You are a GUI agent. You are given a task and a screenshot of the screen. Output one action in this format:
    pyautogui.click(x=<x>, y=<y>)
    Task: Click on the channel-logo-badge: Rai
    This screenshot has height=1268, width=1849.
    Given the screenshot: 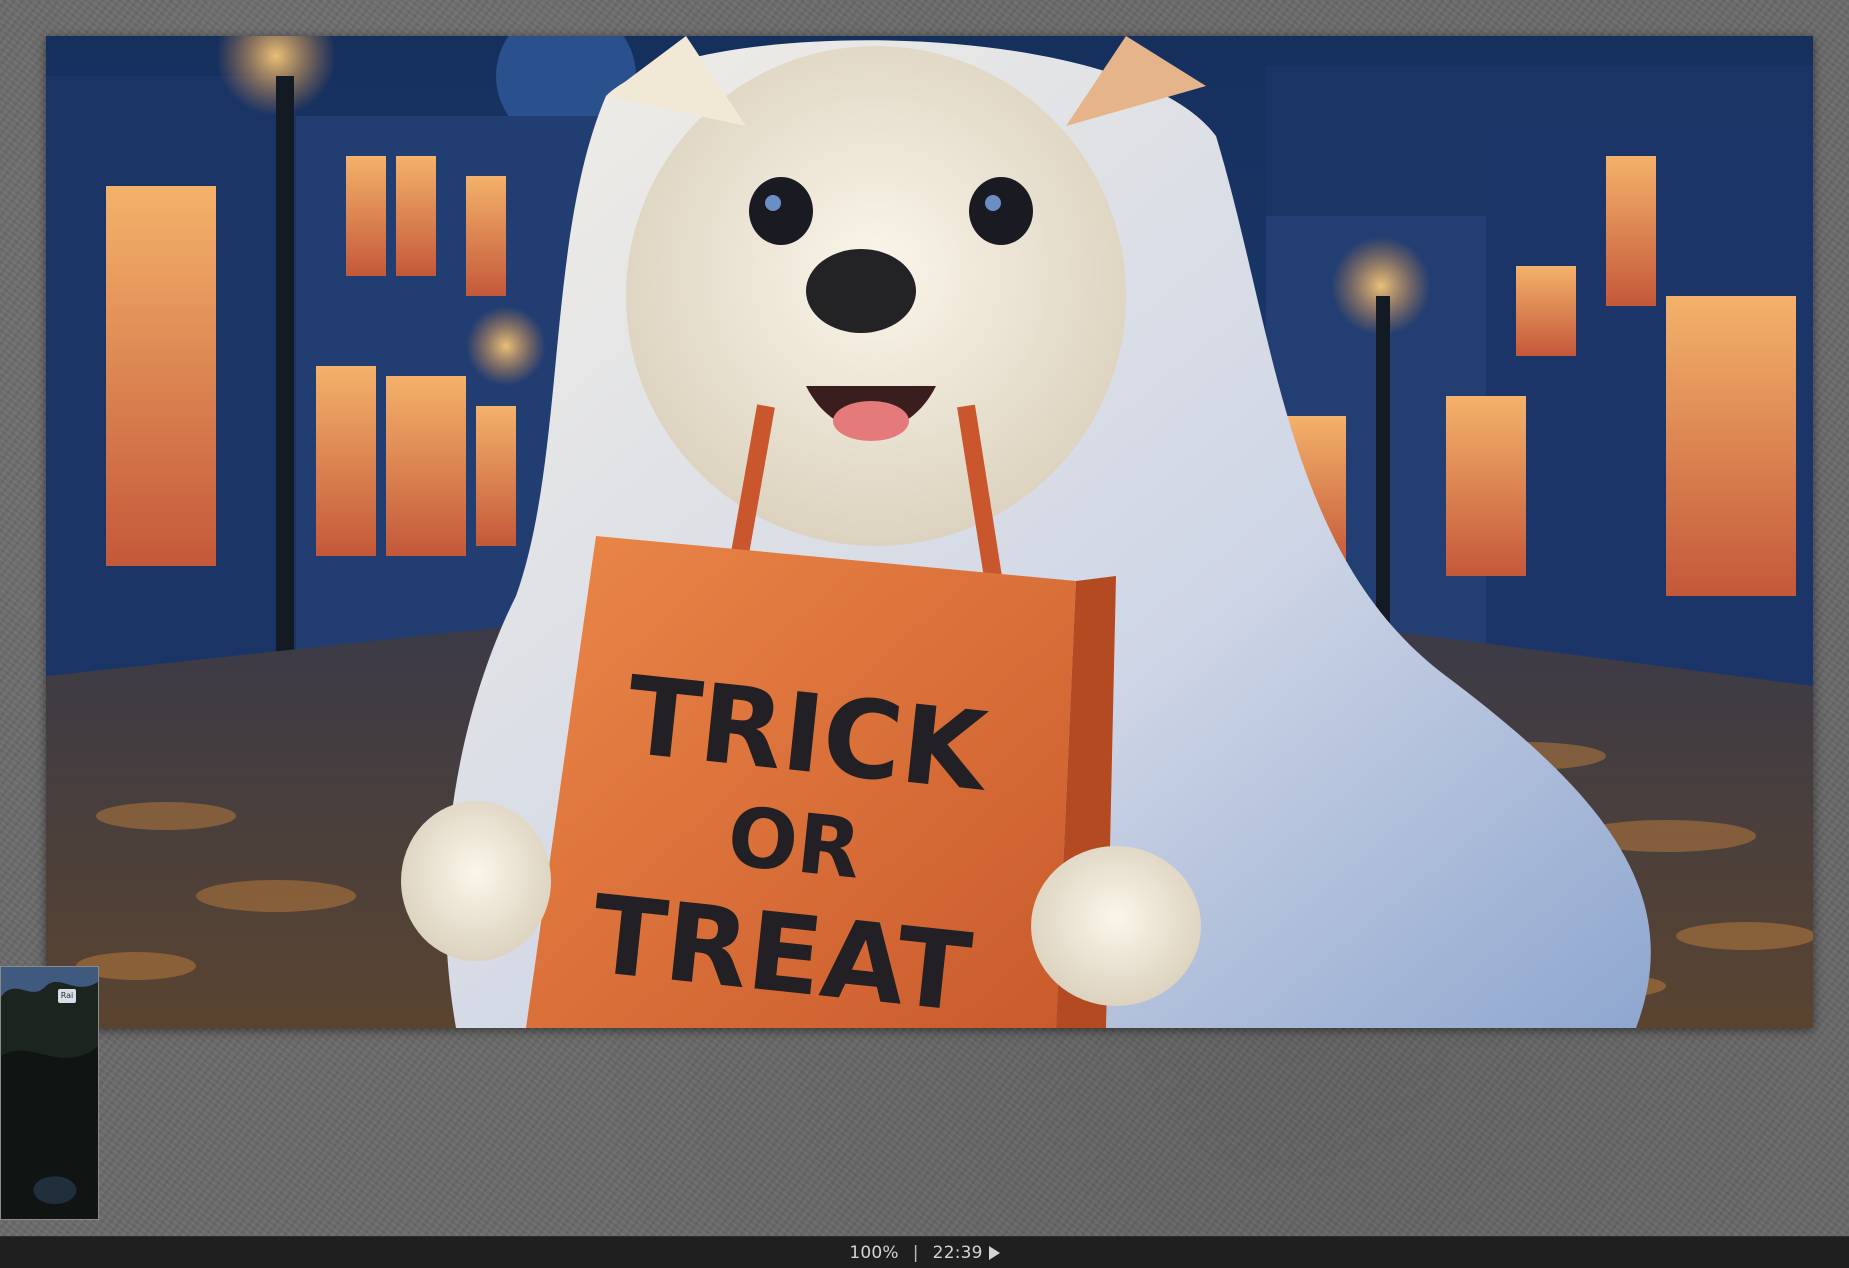 What is the action you would take?
    pyautogui.click(x=67, y=996)
    